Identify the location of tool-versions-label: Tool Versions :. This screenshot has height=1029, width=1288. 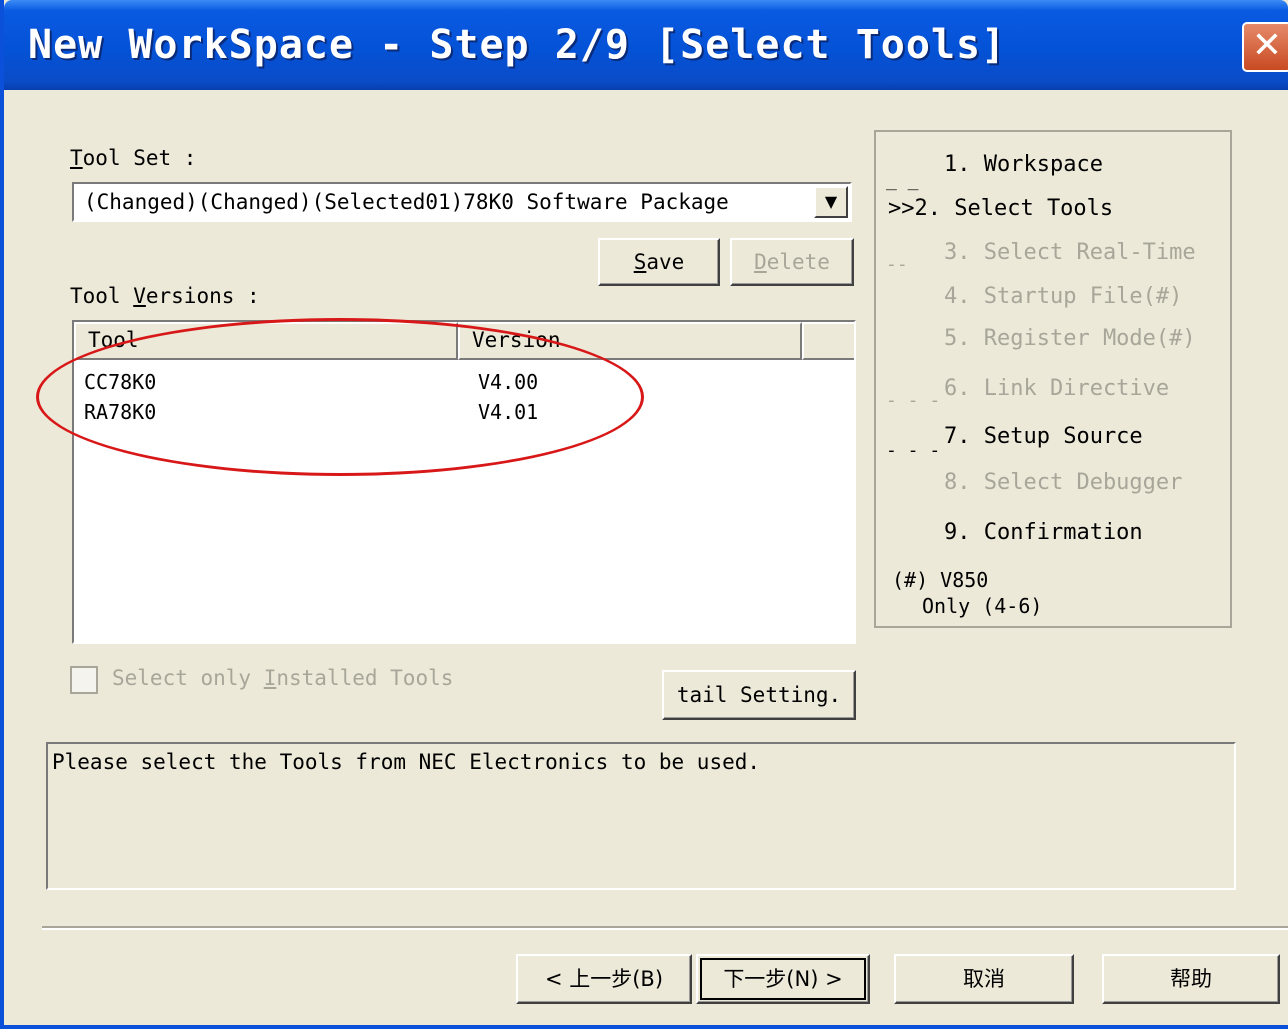
(165, 296).